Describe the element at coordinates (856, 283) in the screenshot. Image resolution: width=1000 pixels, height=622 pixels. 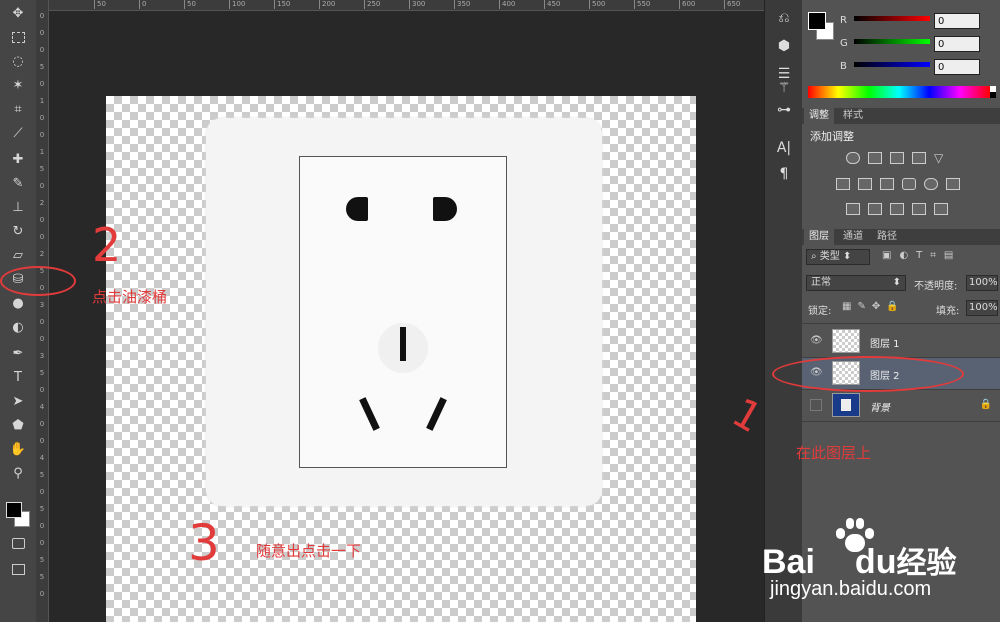
I see `blend-mode-select: 正常 ⬍` at that location.